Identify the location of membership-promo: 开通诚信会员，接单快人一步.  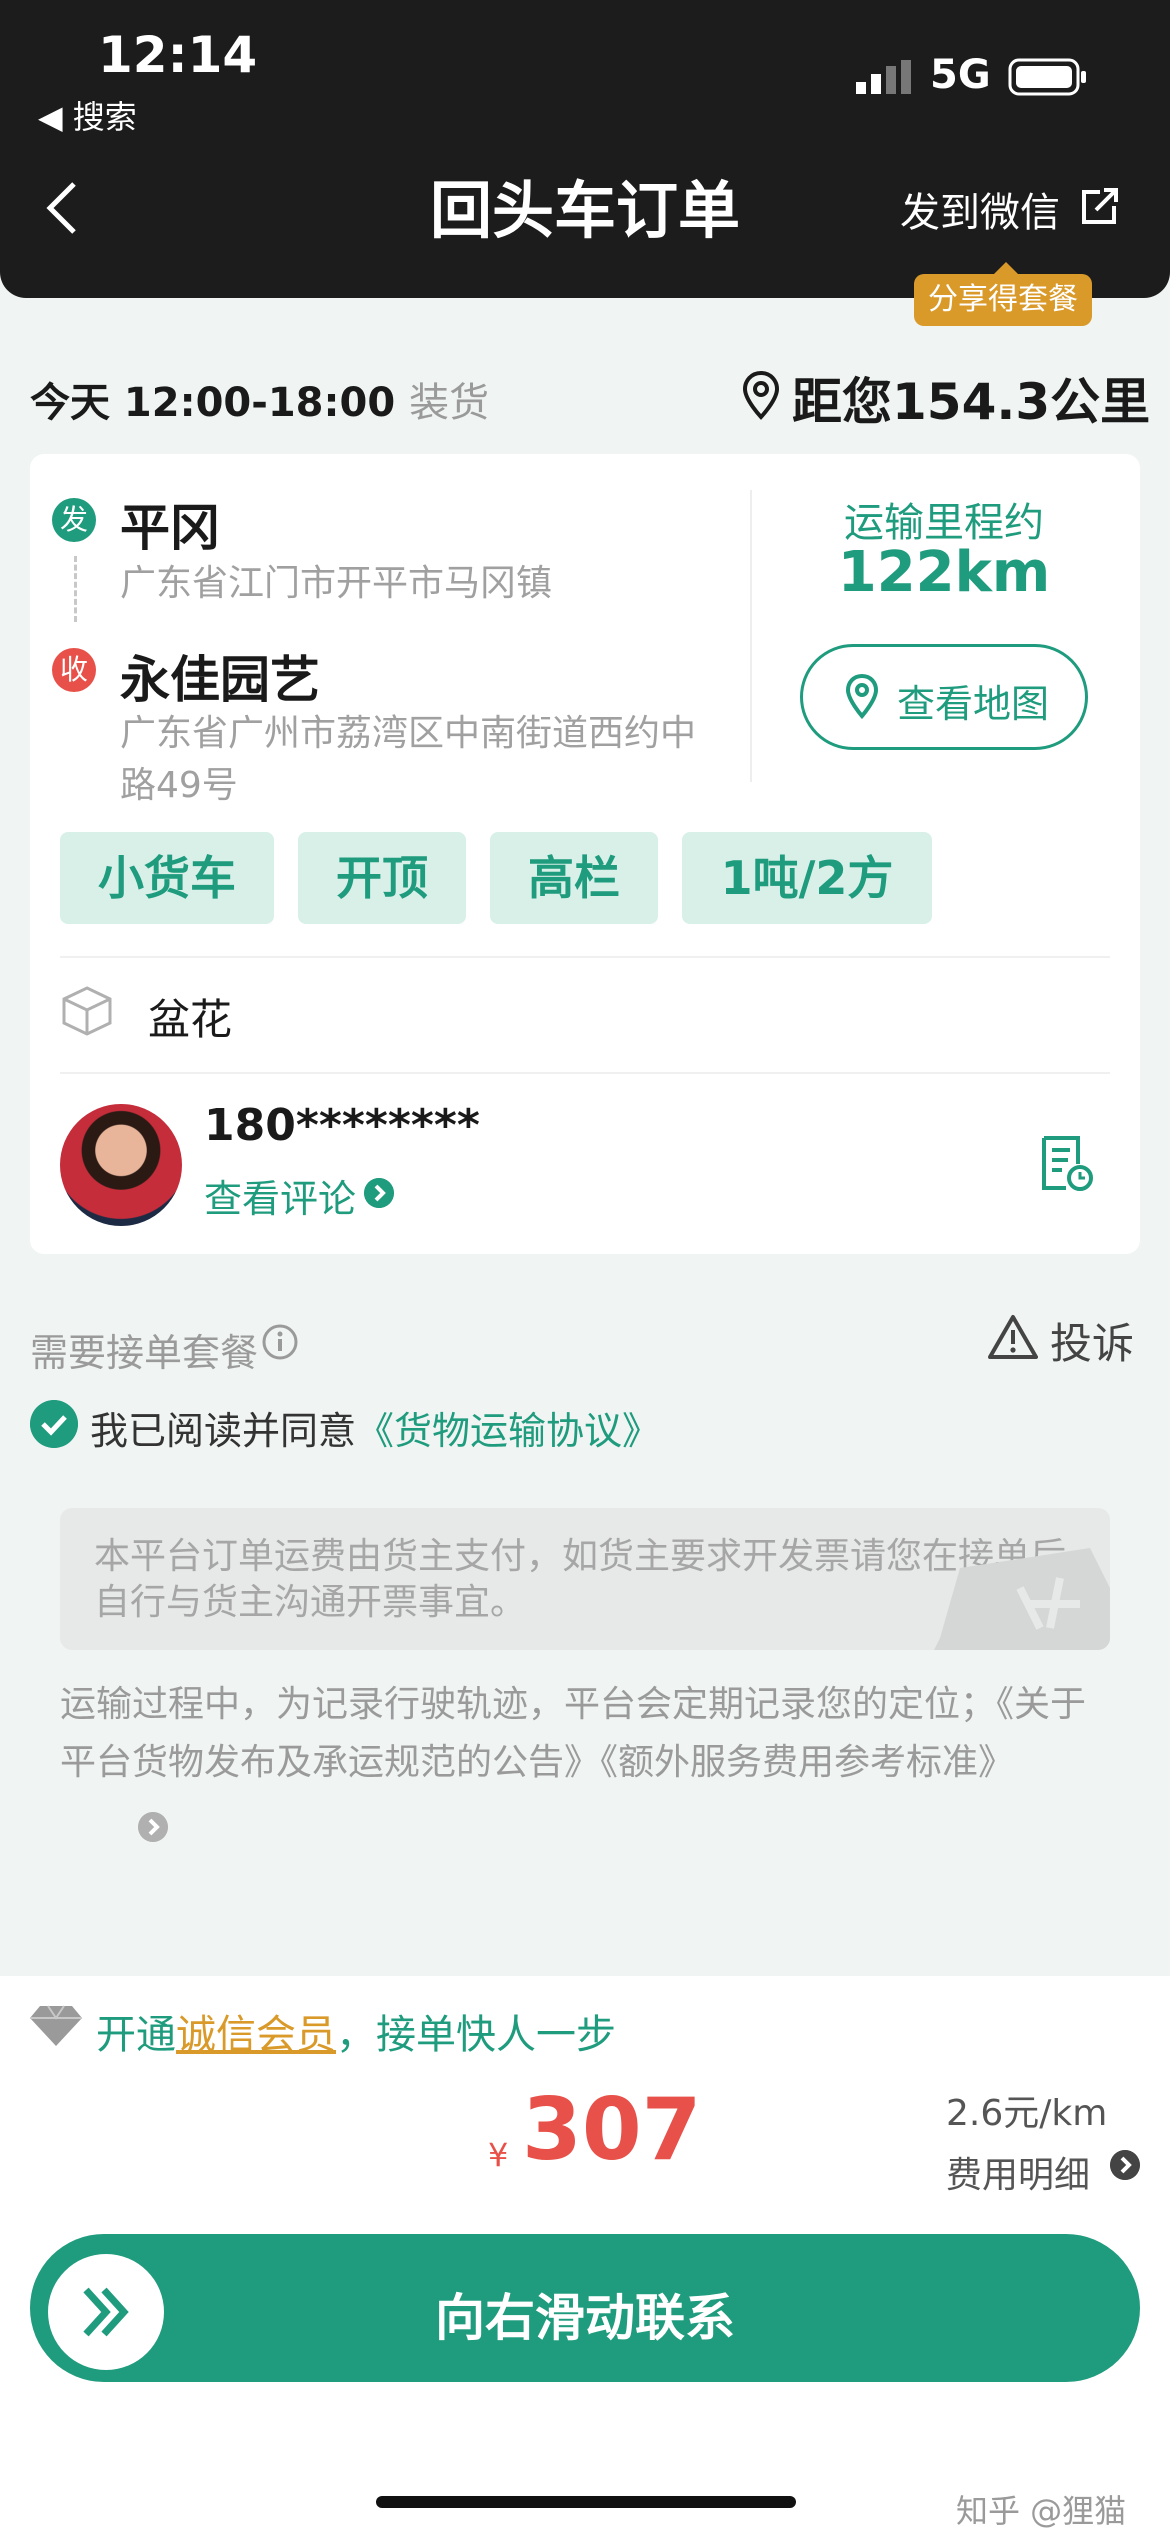
(356, 2035).